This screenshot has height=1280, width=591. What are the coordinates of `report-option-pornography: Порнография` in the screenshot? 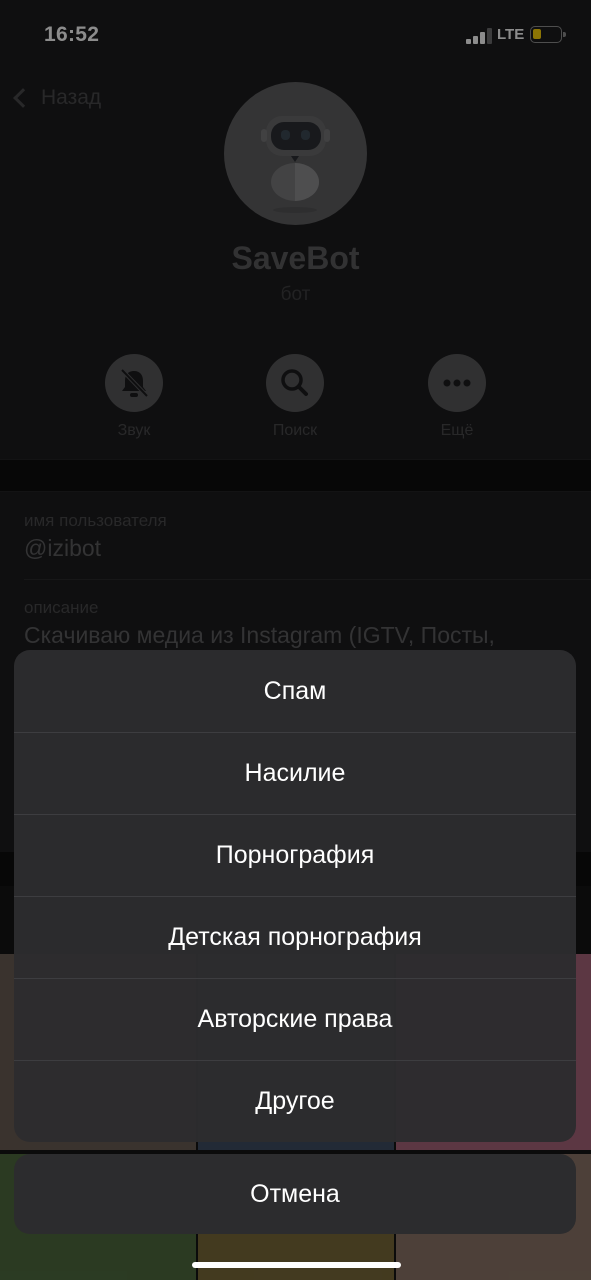 It's located at (295, 855).